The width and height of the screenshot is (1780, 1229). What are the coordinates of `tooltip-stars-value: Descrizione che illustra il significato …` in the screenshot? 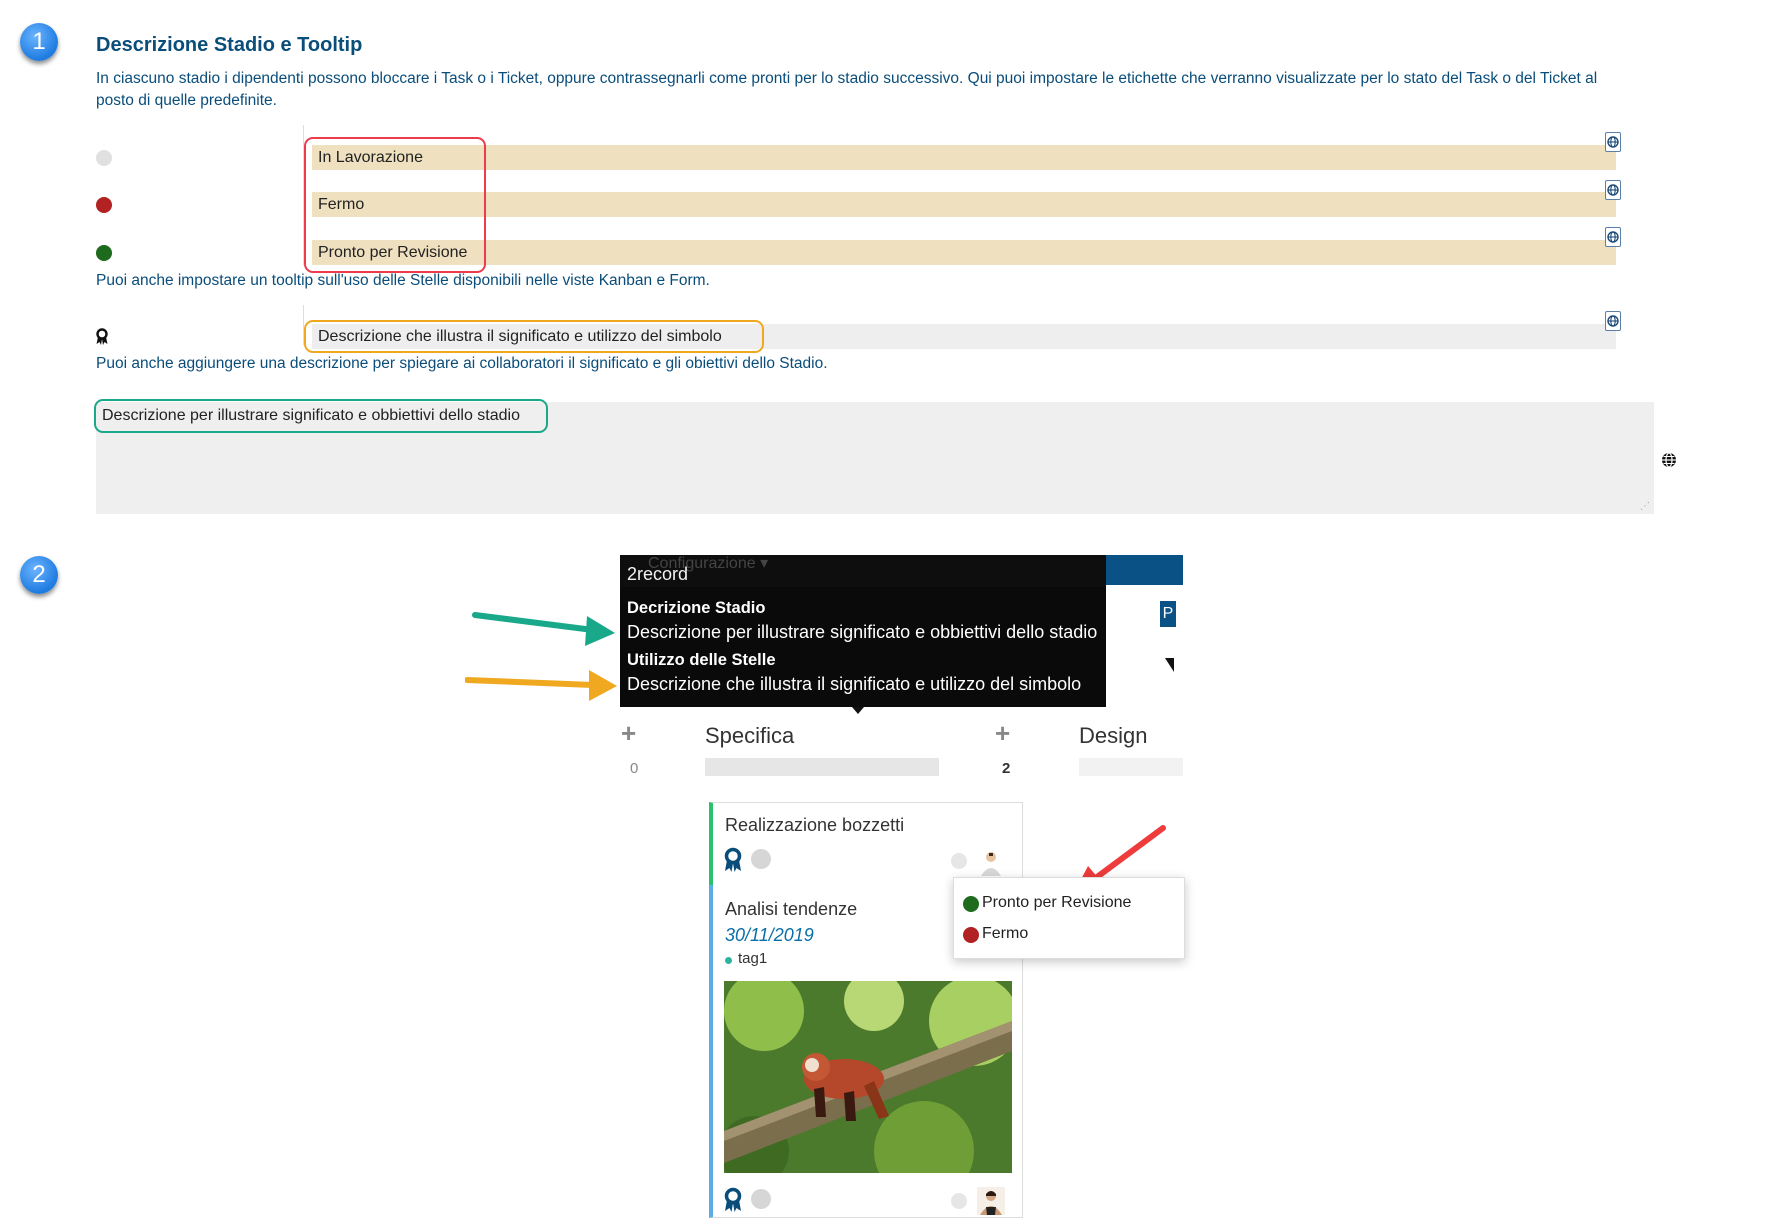 It's located at (854, 684).